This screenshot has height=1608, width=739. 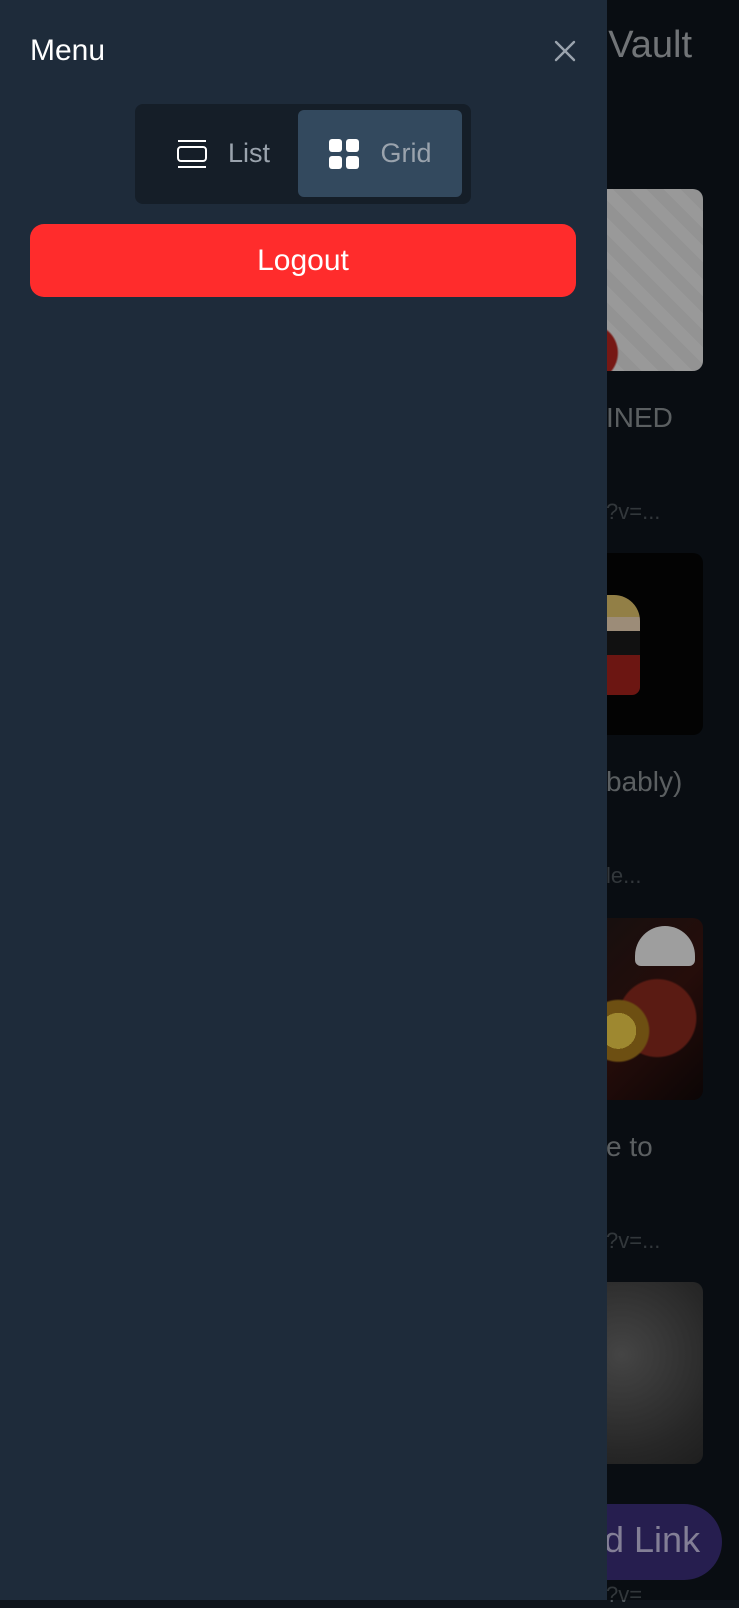 I want to click on list-icon, so click(x=191, y=153).